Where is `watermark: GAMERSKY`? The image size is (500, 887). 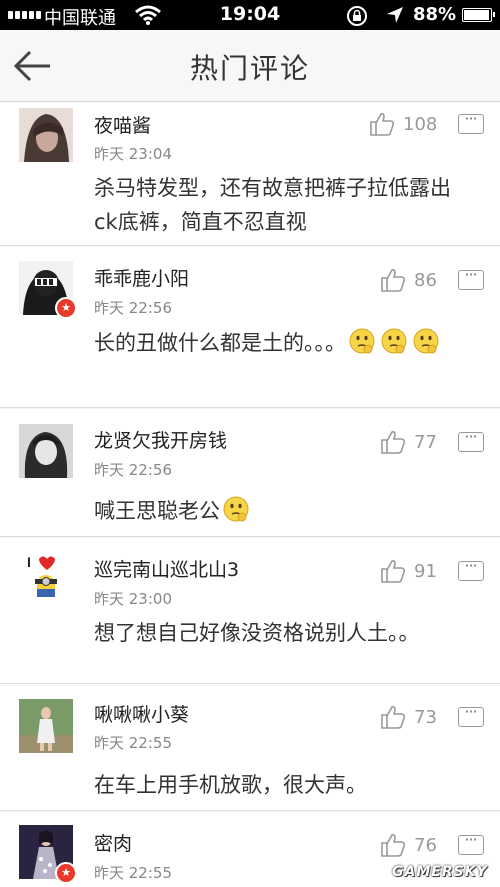 watermark: GAMERSKY is located at coordinates (440, 872).